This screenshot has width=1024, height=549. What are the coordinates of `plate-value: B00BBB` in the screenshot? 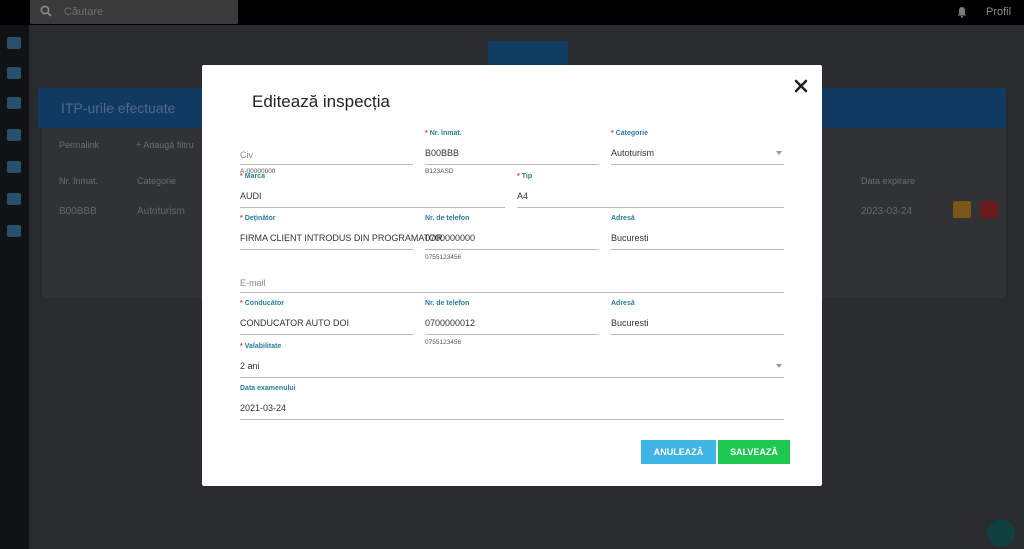 It's located at (442, 153).